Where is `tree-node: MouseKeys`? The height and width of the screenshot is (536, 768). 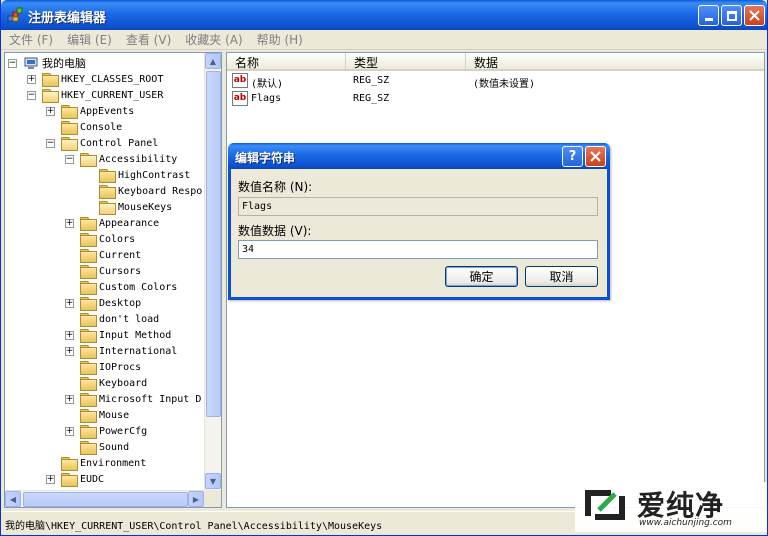 tree-node: MouseKeys is located at coordinates (128, 207).